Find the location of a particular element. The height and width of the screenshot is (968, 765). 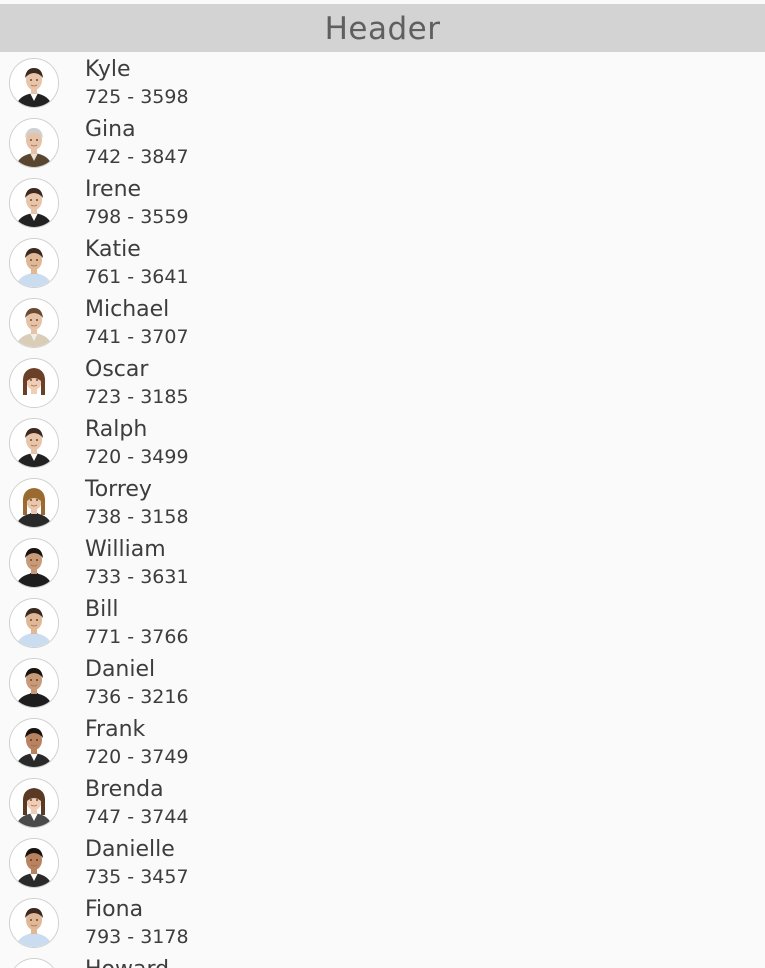

contact-list-item: Howard is located at coordinates (382, 960).